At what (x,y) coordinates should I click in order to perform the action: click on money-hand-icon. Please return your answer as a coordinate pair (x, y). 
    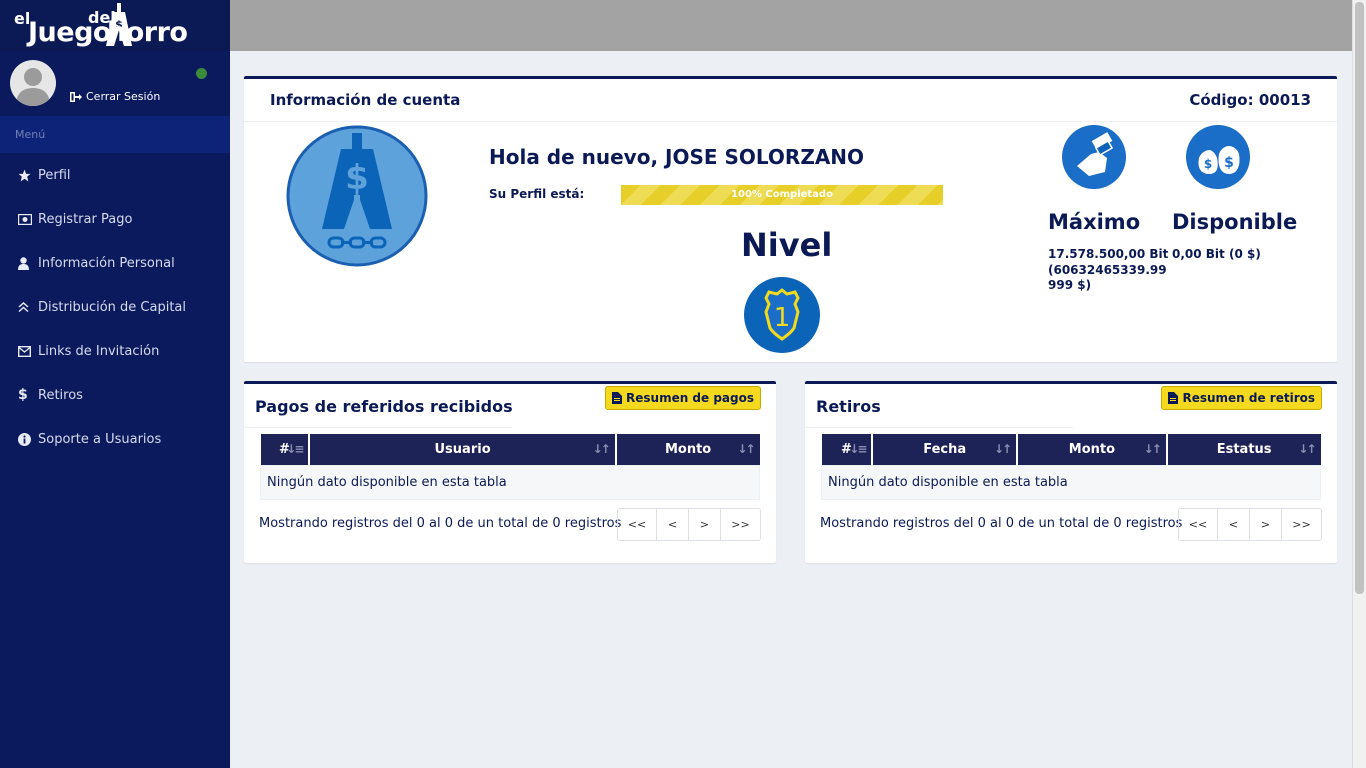
    Looking at the image, I should click on (1094, 157).